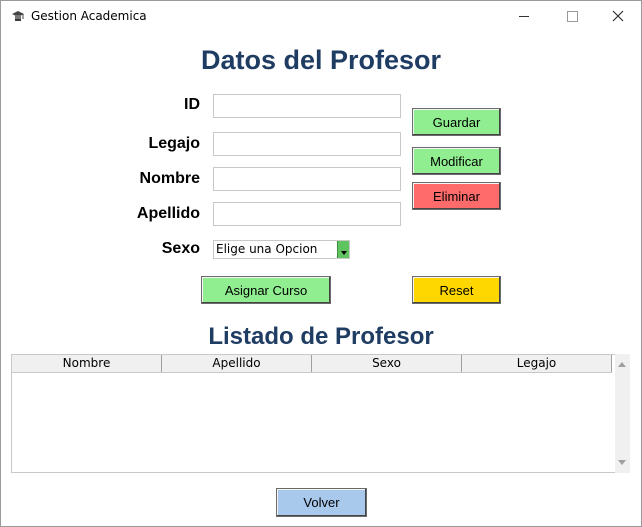 The width and height of the screenshot is (642, 527). I want to click on minimize-button, so click(524, 16).